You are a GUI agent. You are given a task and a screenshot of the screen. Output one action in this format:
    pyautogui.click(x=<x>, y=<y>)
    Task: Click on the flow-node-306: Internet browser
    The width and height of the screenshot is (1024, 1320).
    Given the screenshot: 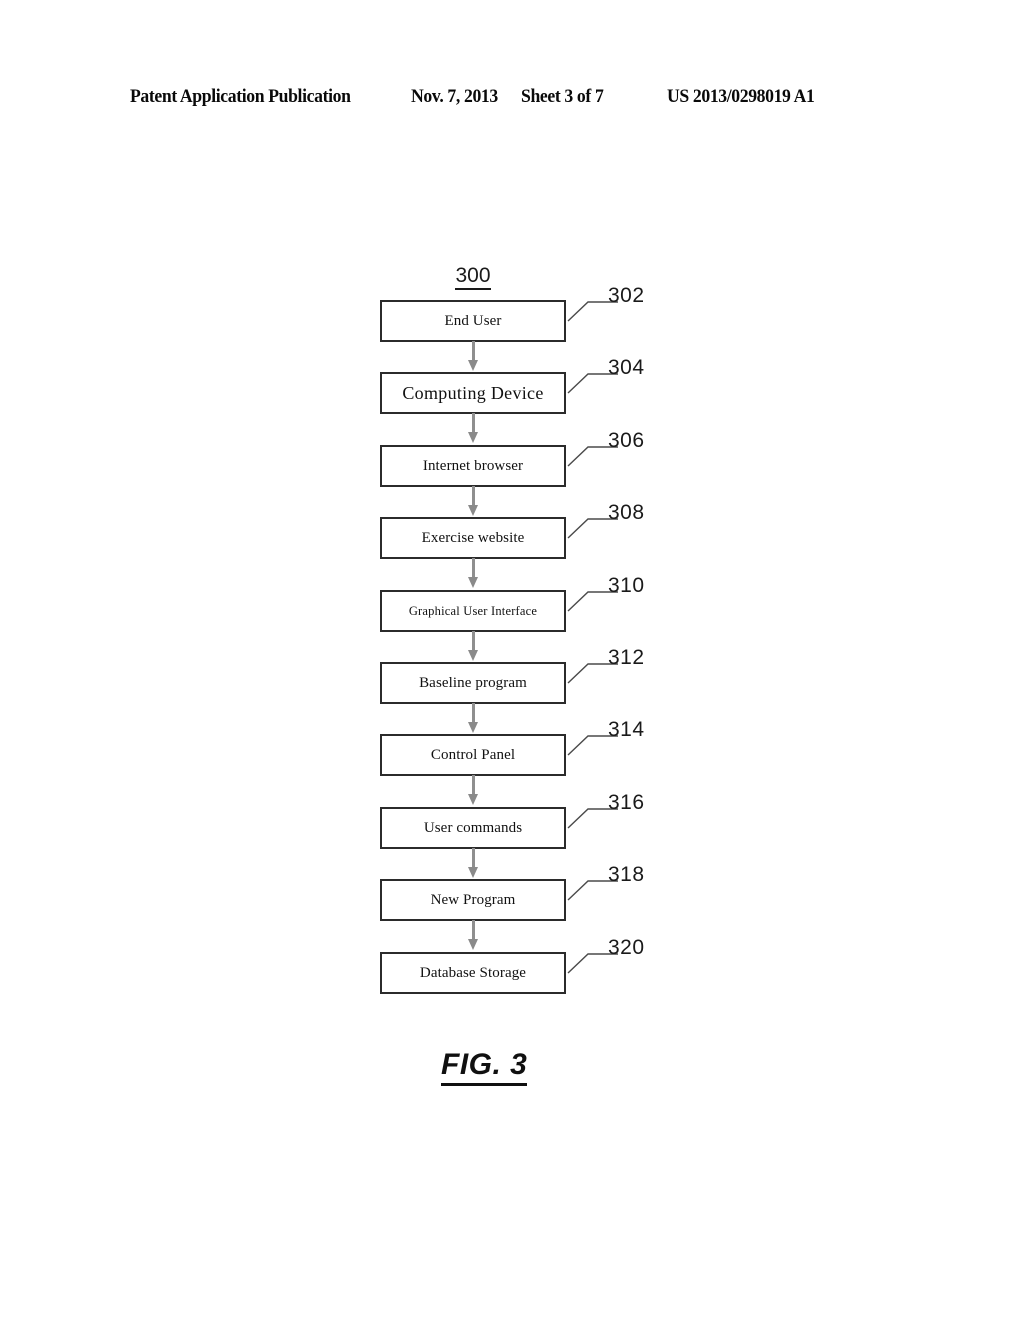 What is the action you would take?
    pyautogui.click(x=473, y=466)
    